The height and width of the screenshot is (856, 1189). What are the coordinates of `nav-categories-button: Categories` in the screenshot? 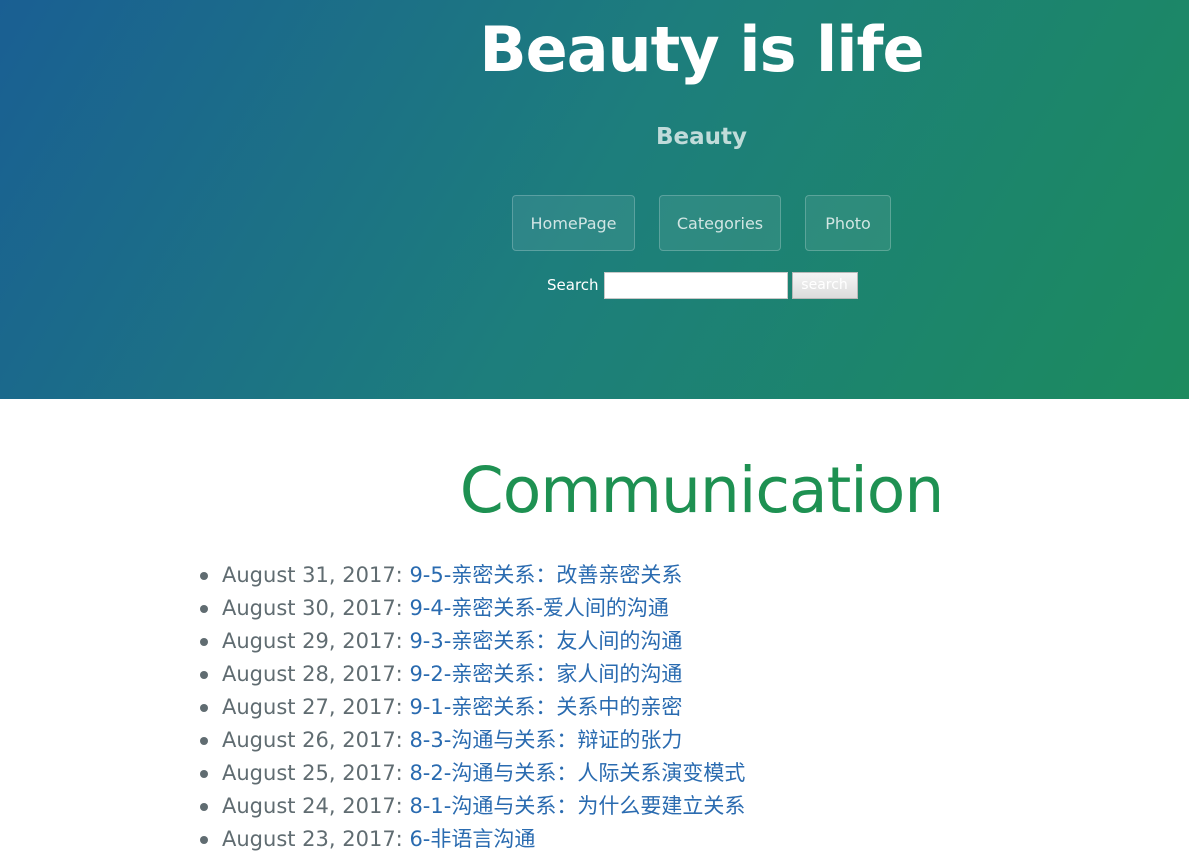 It's located at (720, 223).